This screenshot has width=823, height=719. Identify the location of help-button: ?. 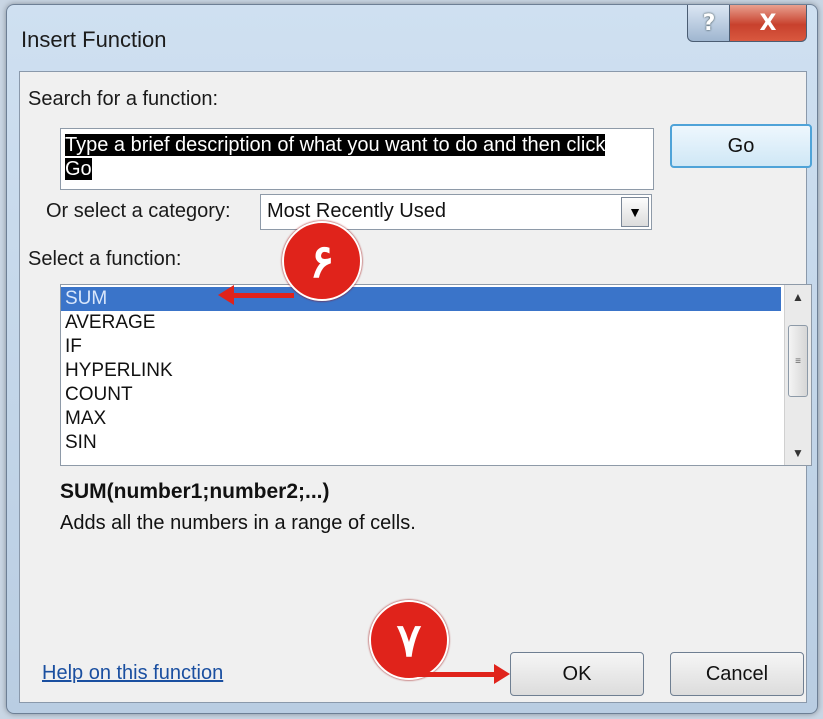
(709, 23).